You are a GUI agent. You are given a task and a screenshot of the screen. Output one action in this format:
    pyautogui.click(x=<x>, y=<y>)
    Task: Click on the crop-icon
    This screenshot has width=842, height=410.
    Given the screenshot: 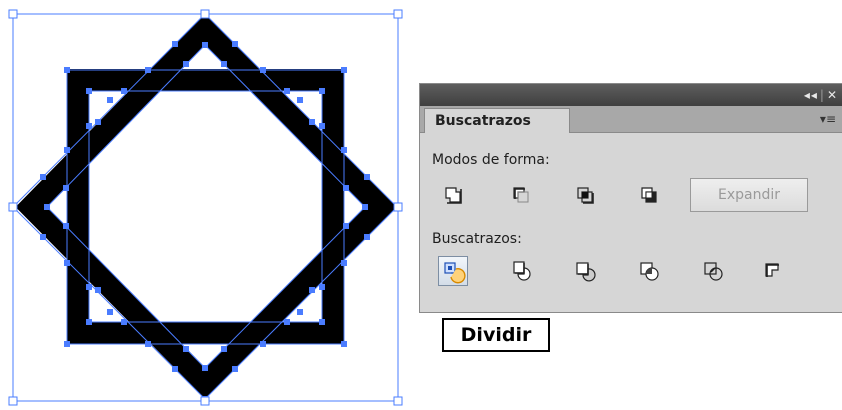 What is the action you would take?
    pyautogui.click(x=649, y=271)
    